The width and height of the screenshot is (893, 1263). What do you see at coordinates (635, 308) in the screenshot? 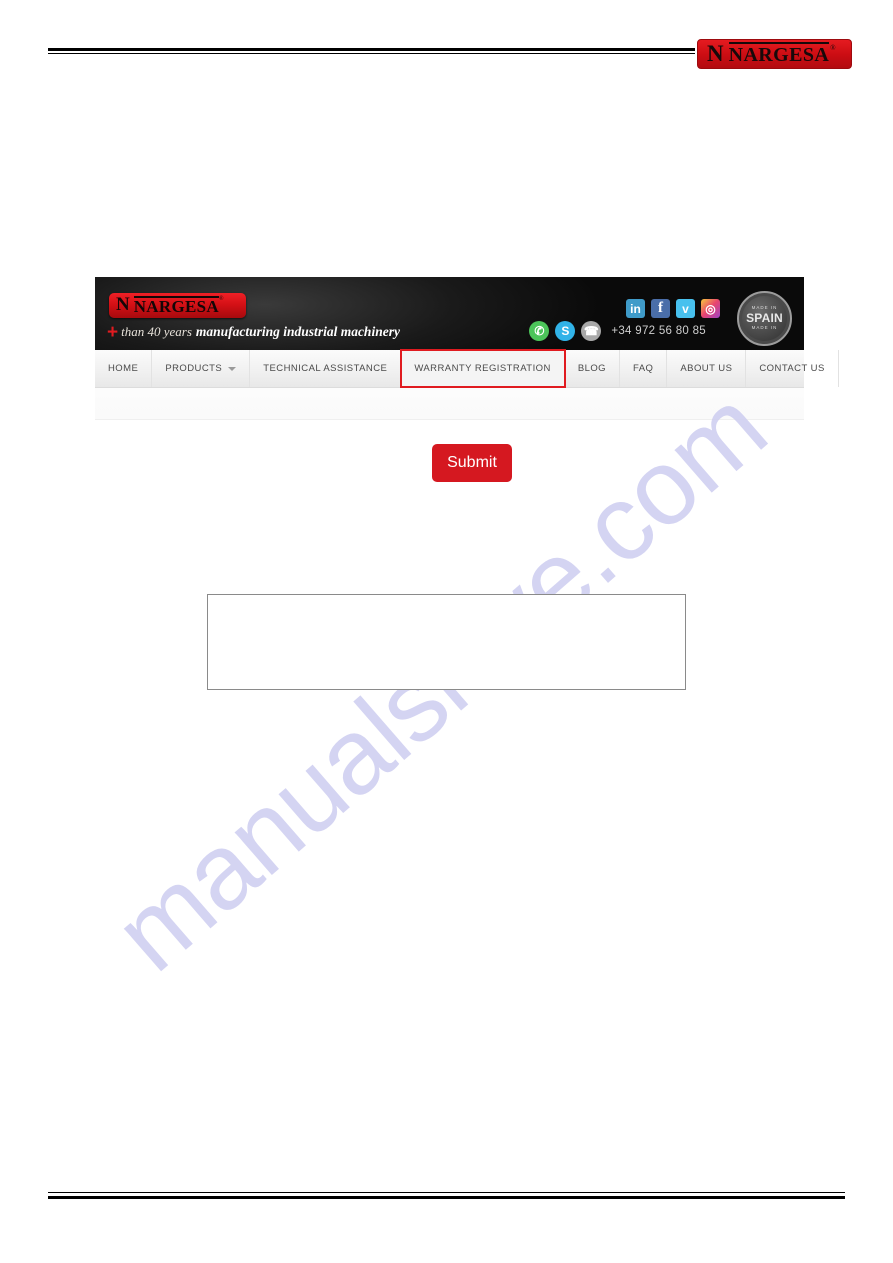
I see `linkedin-icon: in` at bounding box center [635, 308].